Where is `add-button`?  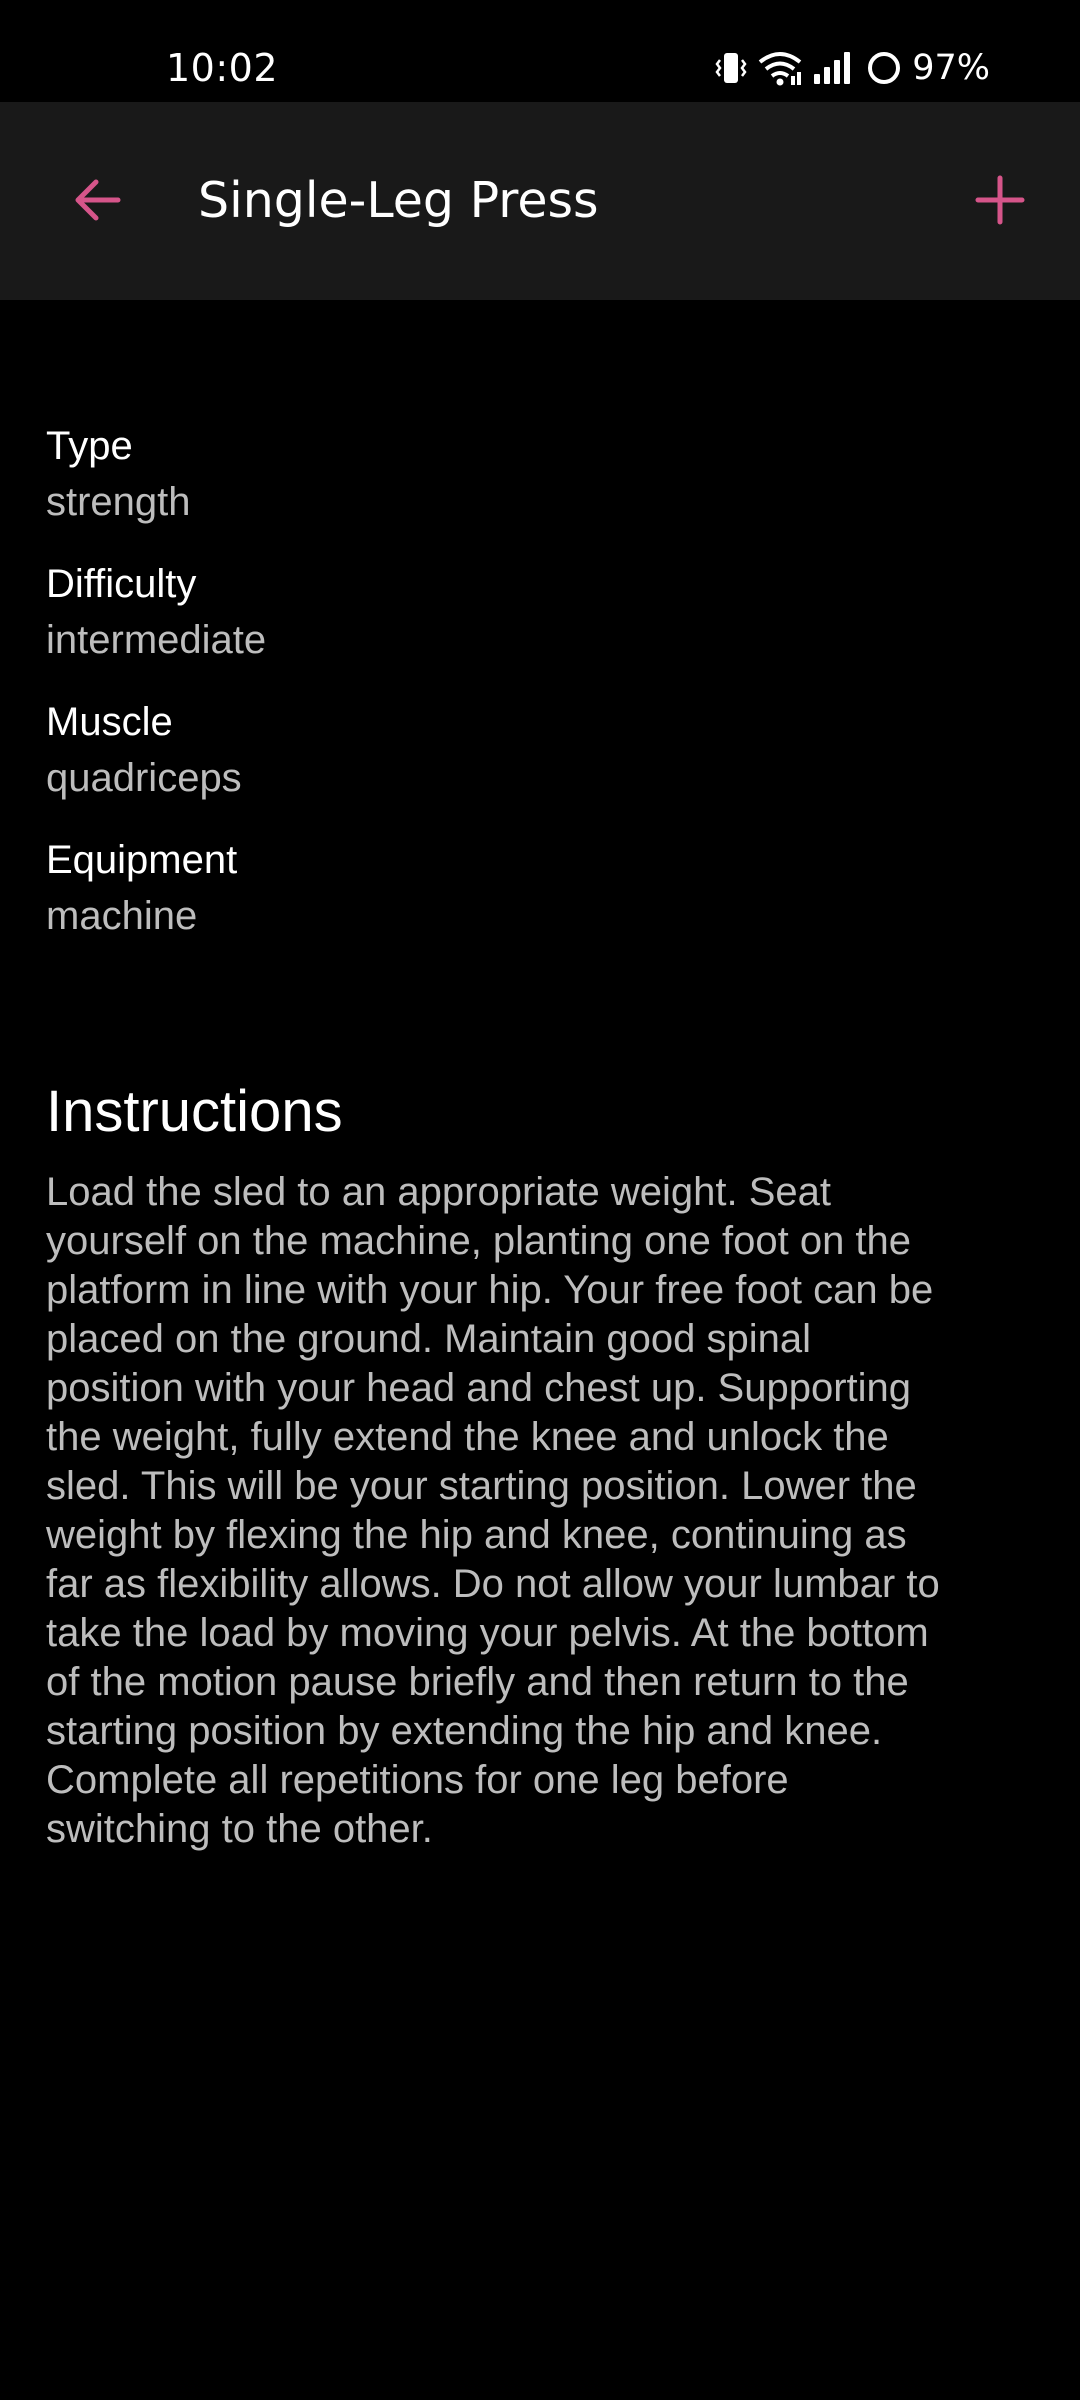
add-button is located at coordinates (1000, 202).